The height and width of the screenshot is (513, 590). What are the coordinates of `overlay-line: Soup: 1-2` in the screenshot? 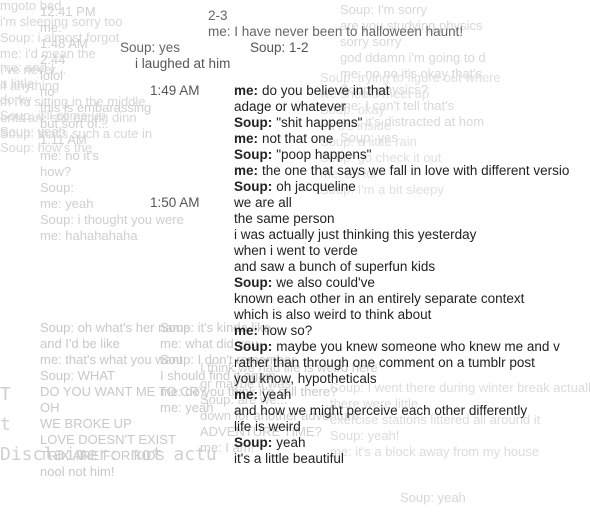 It's located at (279, 47).